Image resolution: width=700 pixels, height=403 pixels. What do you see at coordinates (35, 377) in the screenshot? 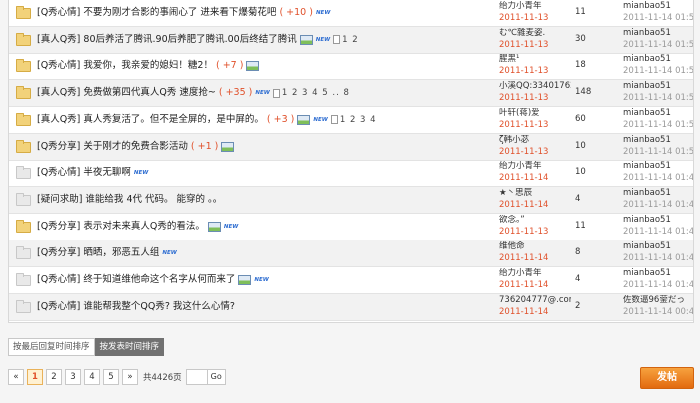
I see `page-1-button: 1` at bounding box center [35, 377].